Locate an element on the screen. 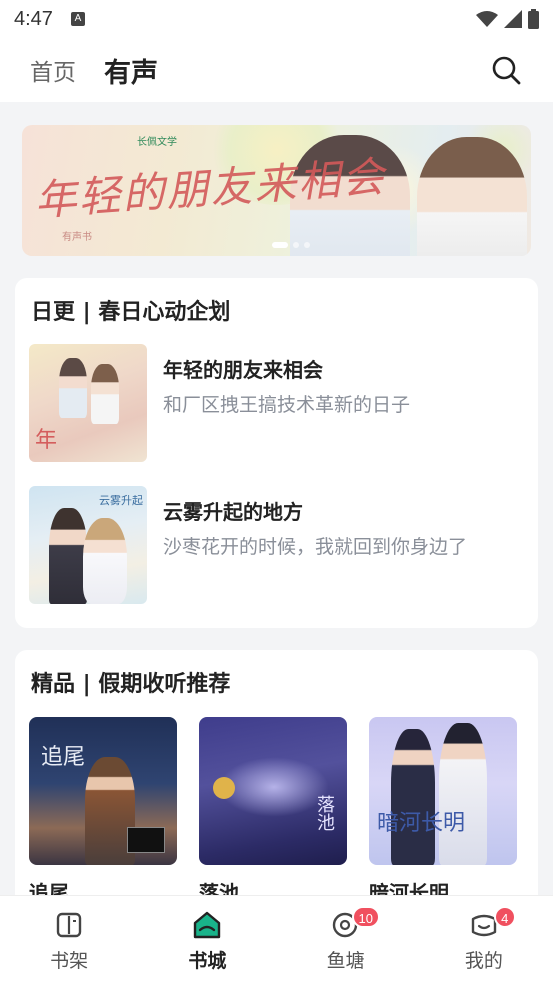 The height and width of the screenshot is (984, 553). search-button is located at coordinates (506, 70).